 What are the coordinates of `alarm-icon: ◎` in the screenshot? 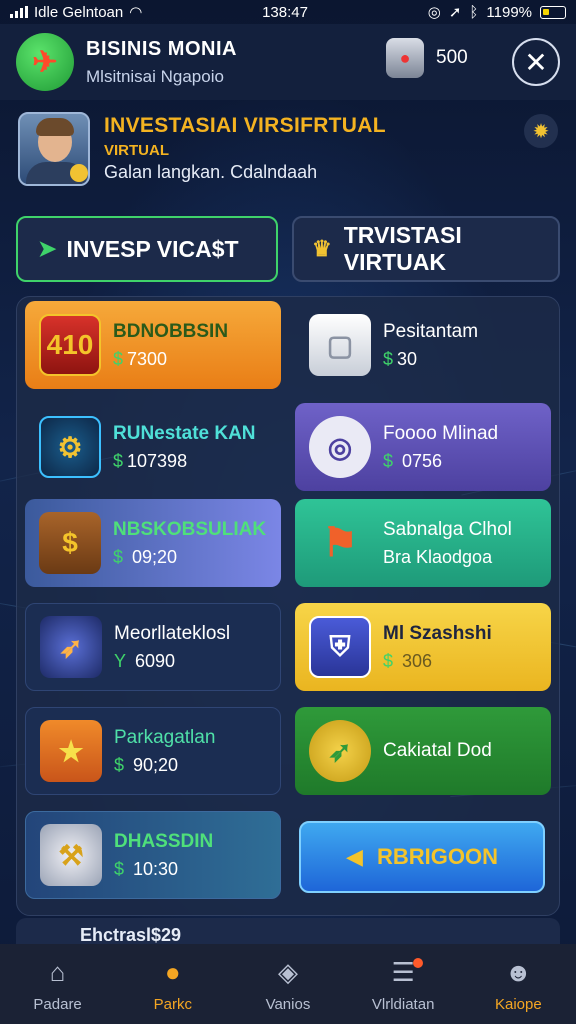 It's located at (434, 12).